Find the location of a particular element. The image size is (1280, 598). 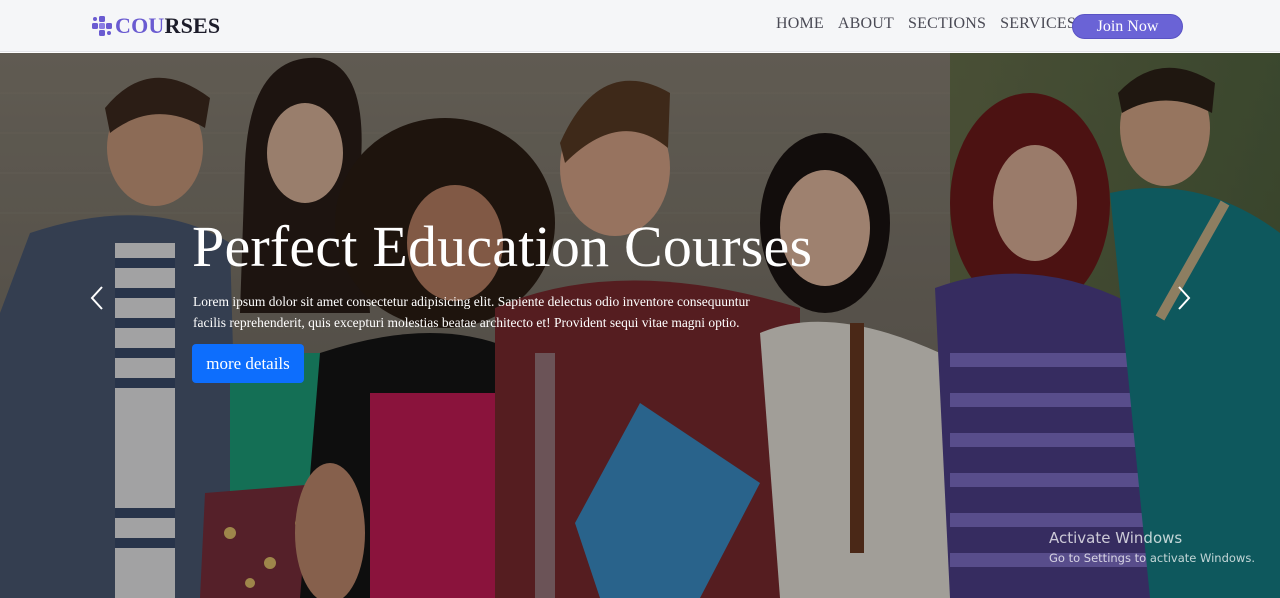

carousel-next-button is located at coordinates (1184, 298).